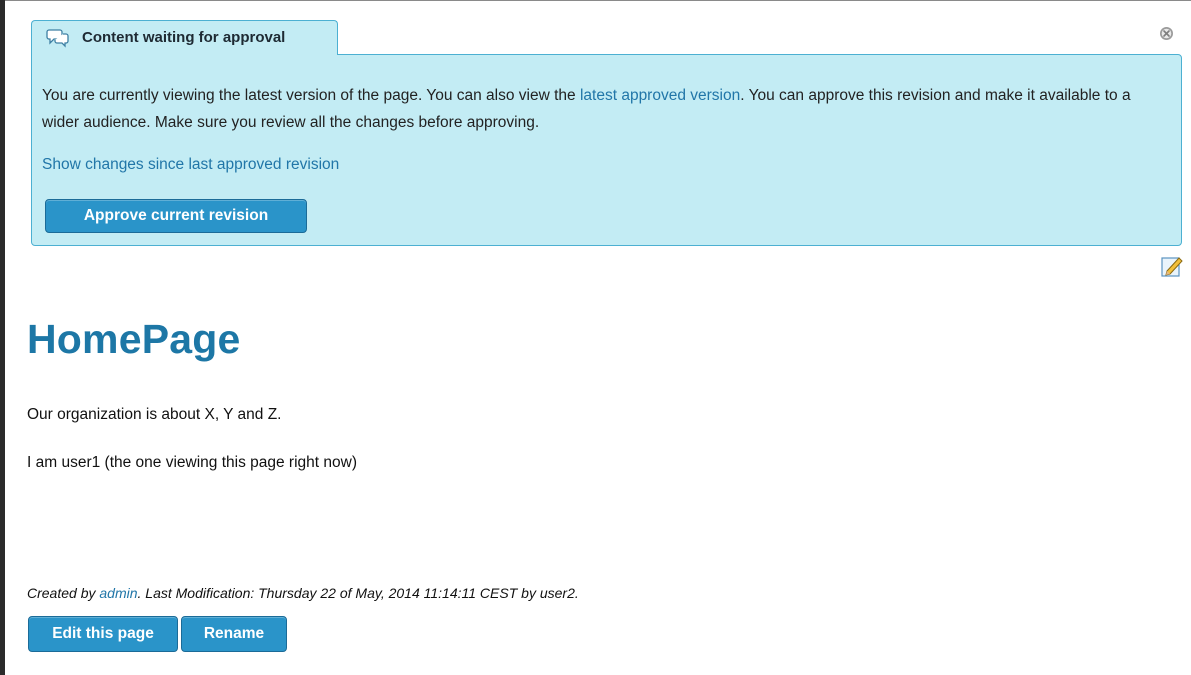 The image size is (1191, 675). Describe the element at coordinates (595, 0) in the screenshot. I see `window-top-border` at that location.